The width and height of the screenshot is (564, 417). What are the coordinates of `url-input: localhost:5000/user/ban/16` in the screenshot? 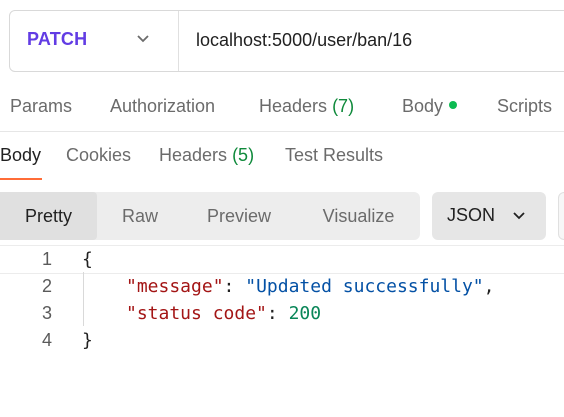 It's located at (304, 40).